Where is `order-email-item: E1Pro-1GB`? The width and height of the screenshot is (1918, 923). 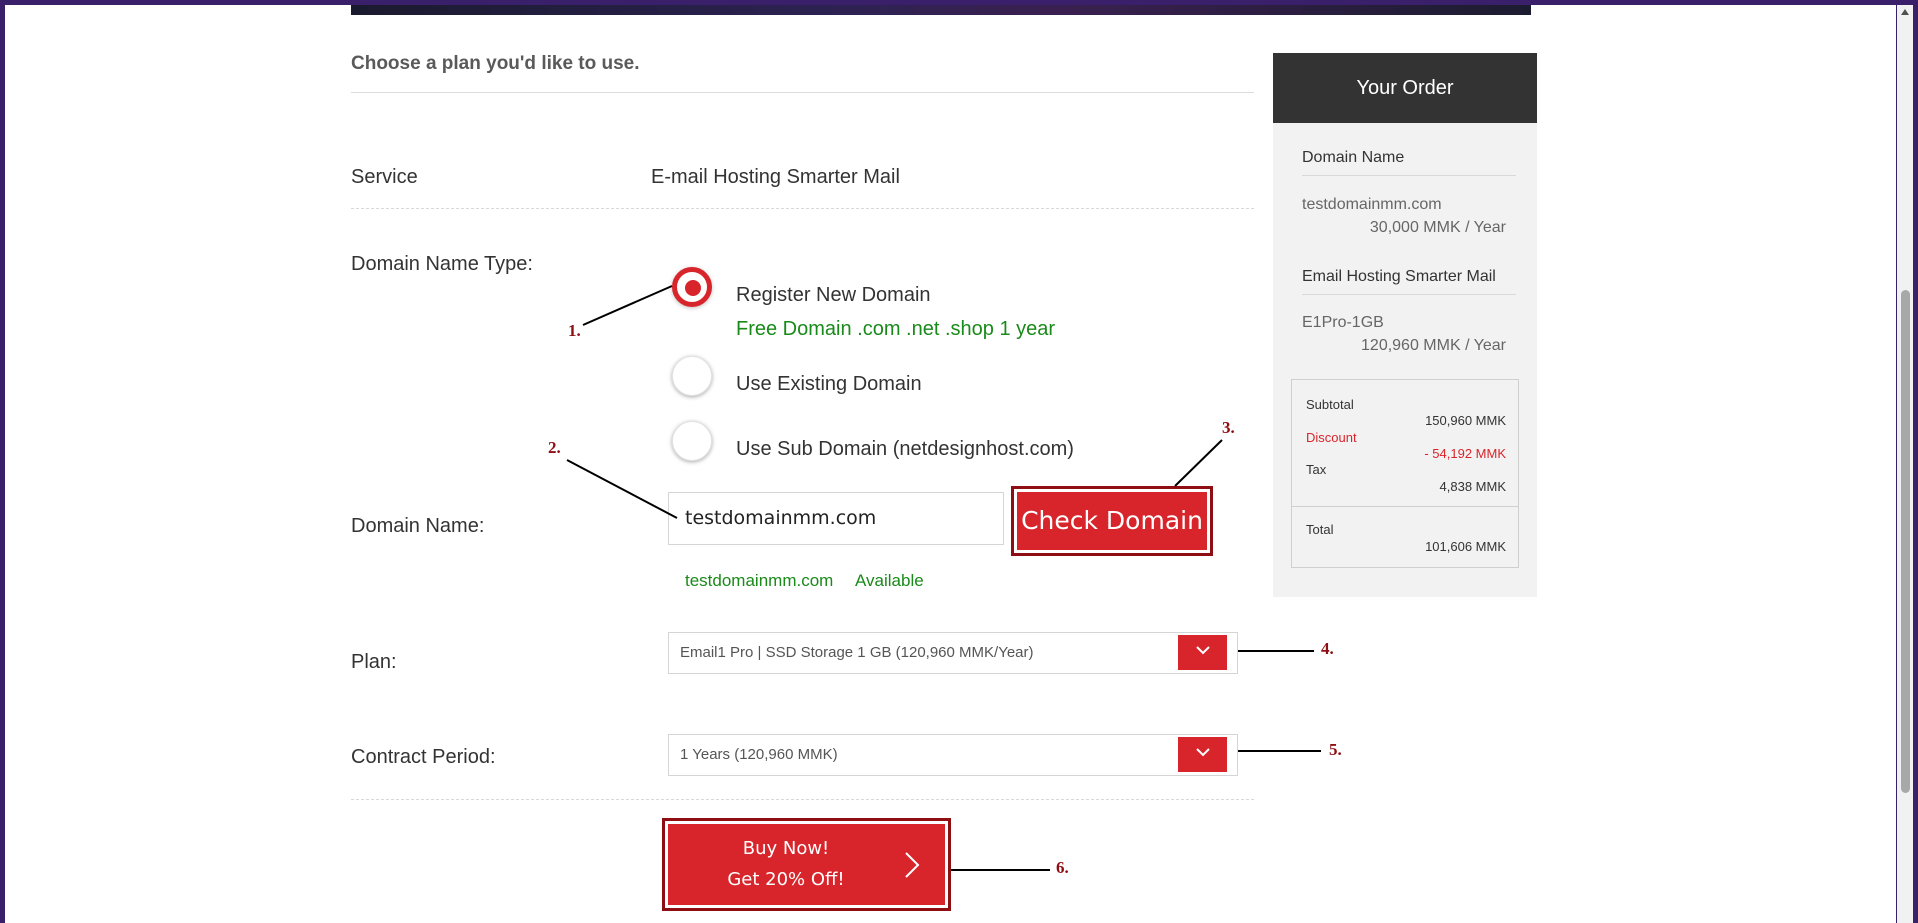 order-email-item: E1Pro-1GB is located at coordinates (1343, 322).